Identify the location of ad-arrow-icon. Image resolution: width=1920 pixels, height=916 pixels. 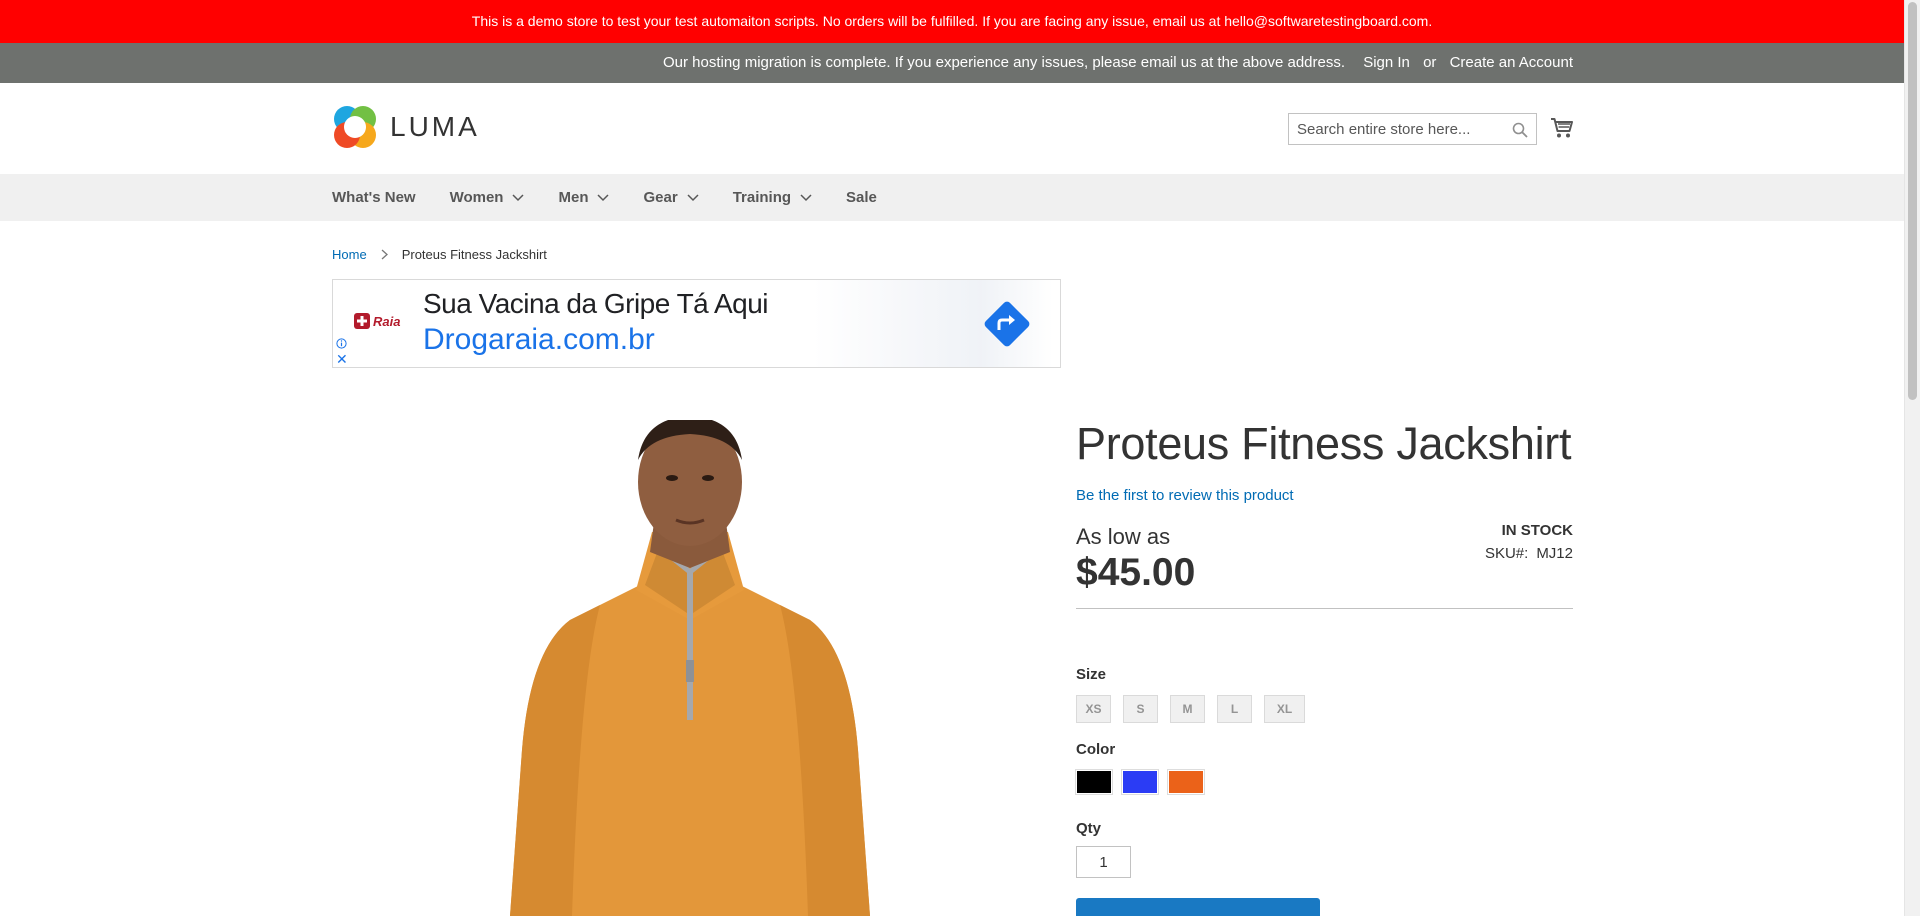
(1007, 324).